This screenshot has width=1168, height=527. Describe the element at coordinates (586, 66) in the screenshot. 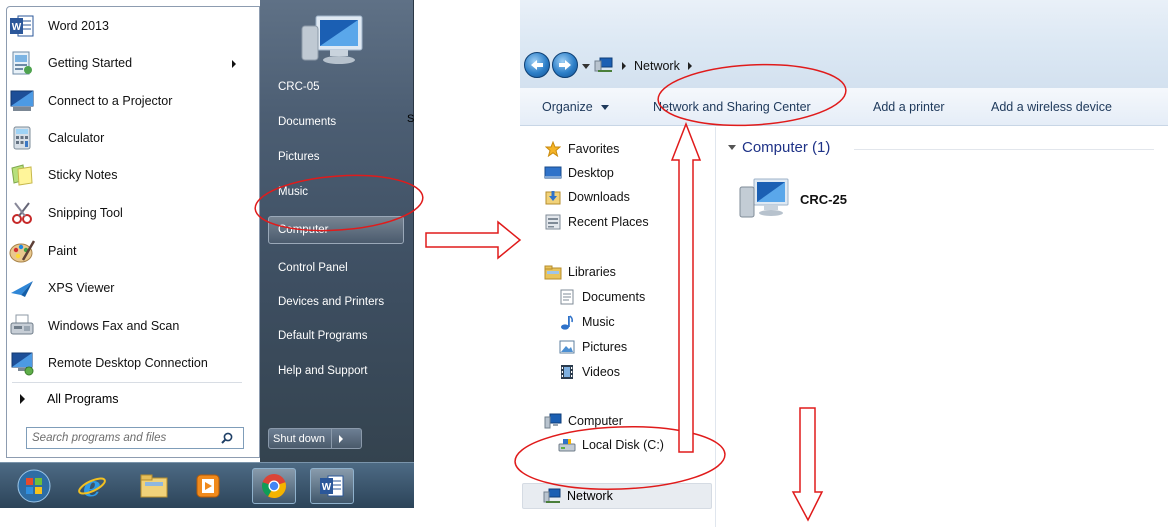

I see `recent-locations-dropdown` at that location.